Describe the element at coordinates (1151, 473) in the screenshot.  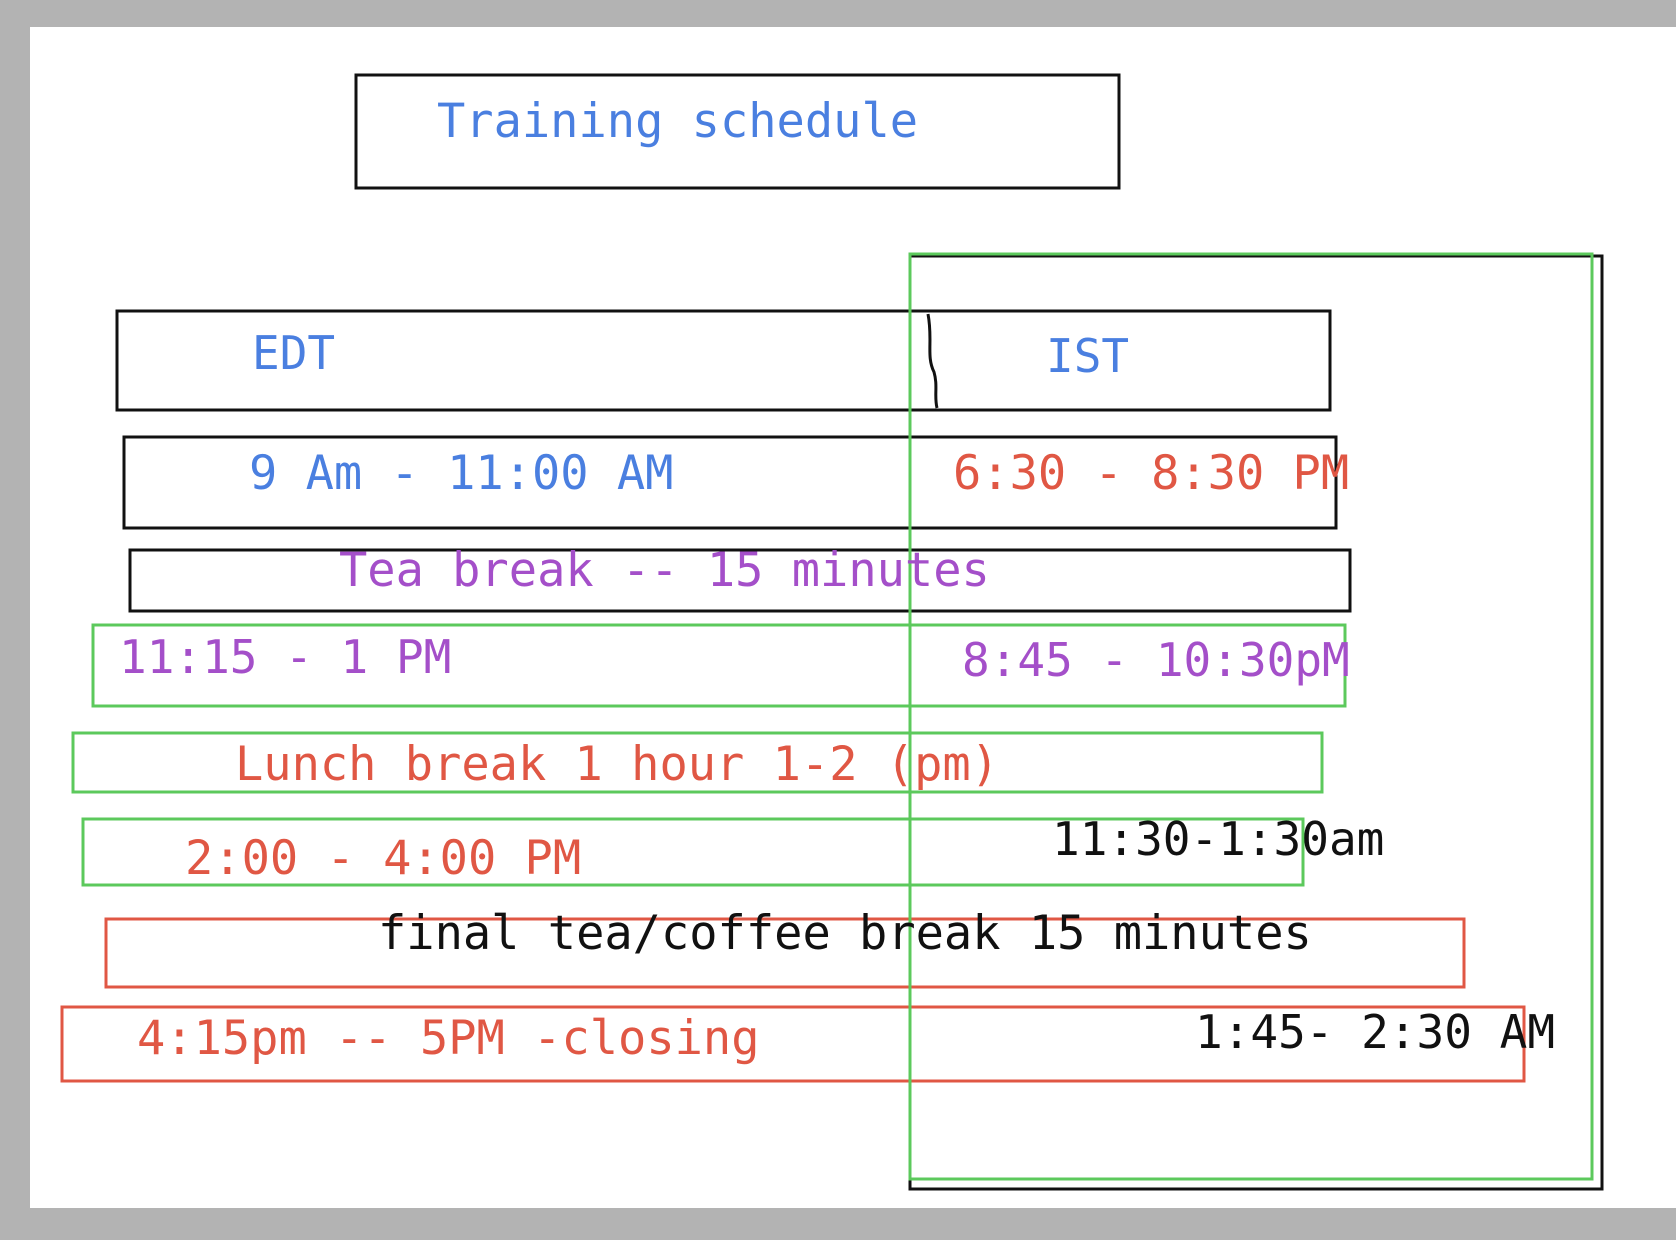
I see `row-1-ist: 6:30 - 8:30 PM` at that location.